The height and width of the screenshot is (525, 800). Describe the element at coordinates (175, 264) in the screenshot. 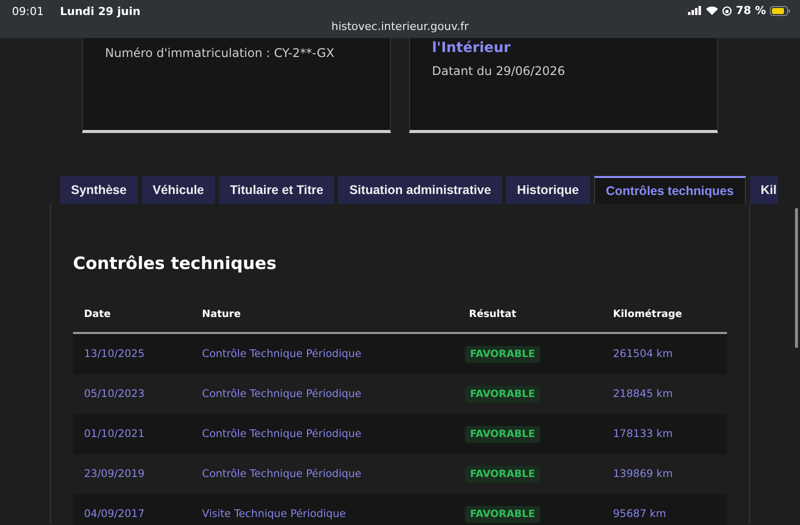

I see `section-title: Contrôles techniques` at that location.